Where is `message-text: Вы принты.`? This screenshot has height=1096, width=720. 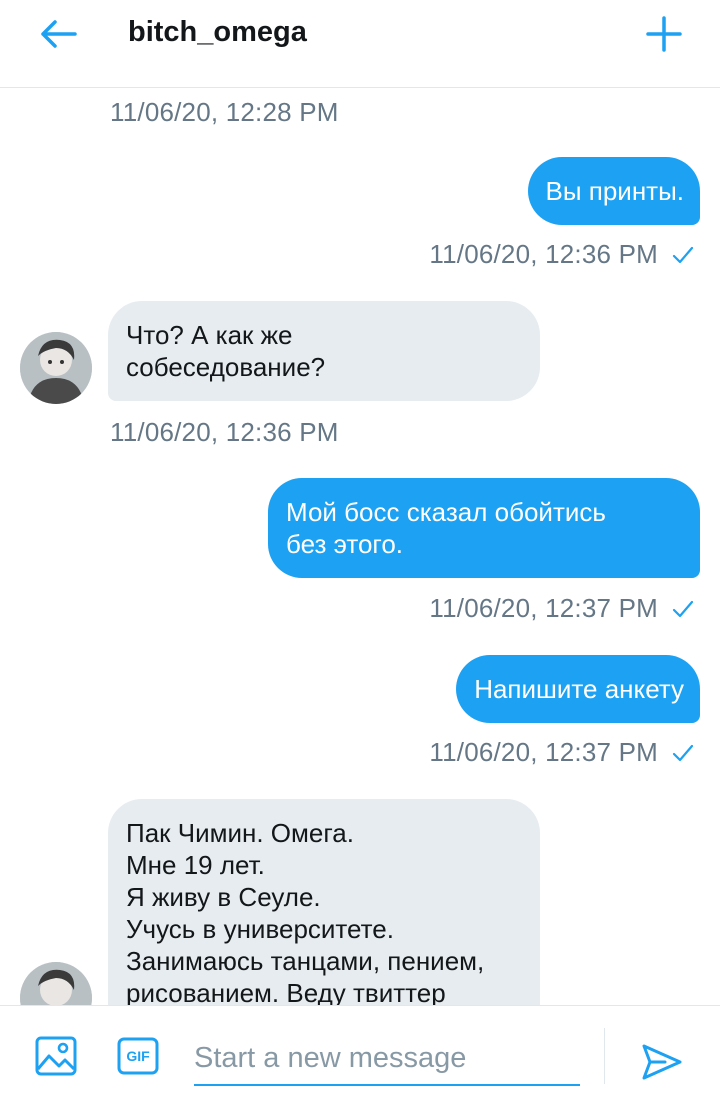
message-text: Вы принты. is located at coordinates (615, 191).